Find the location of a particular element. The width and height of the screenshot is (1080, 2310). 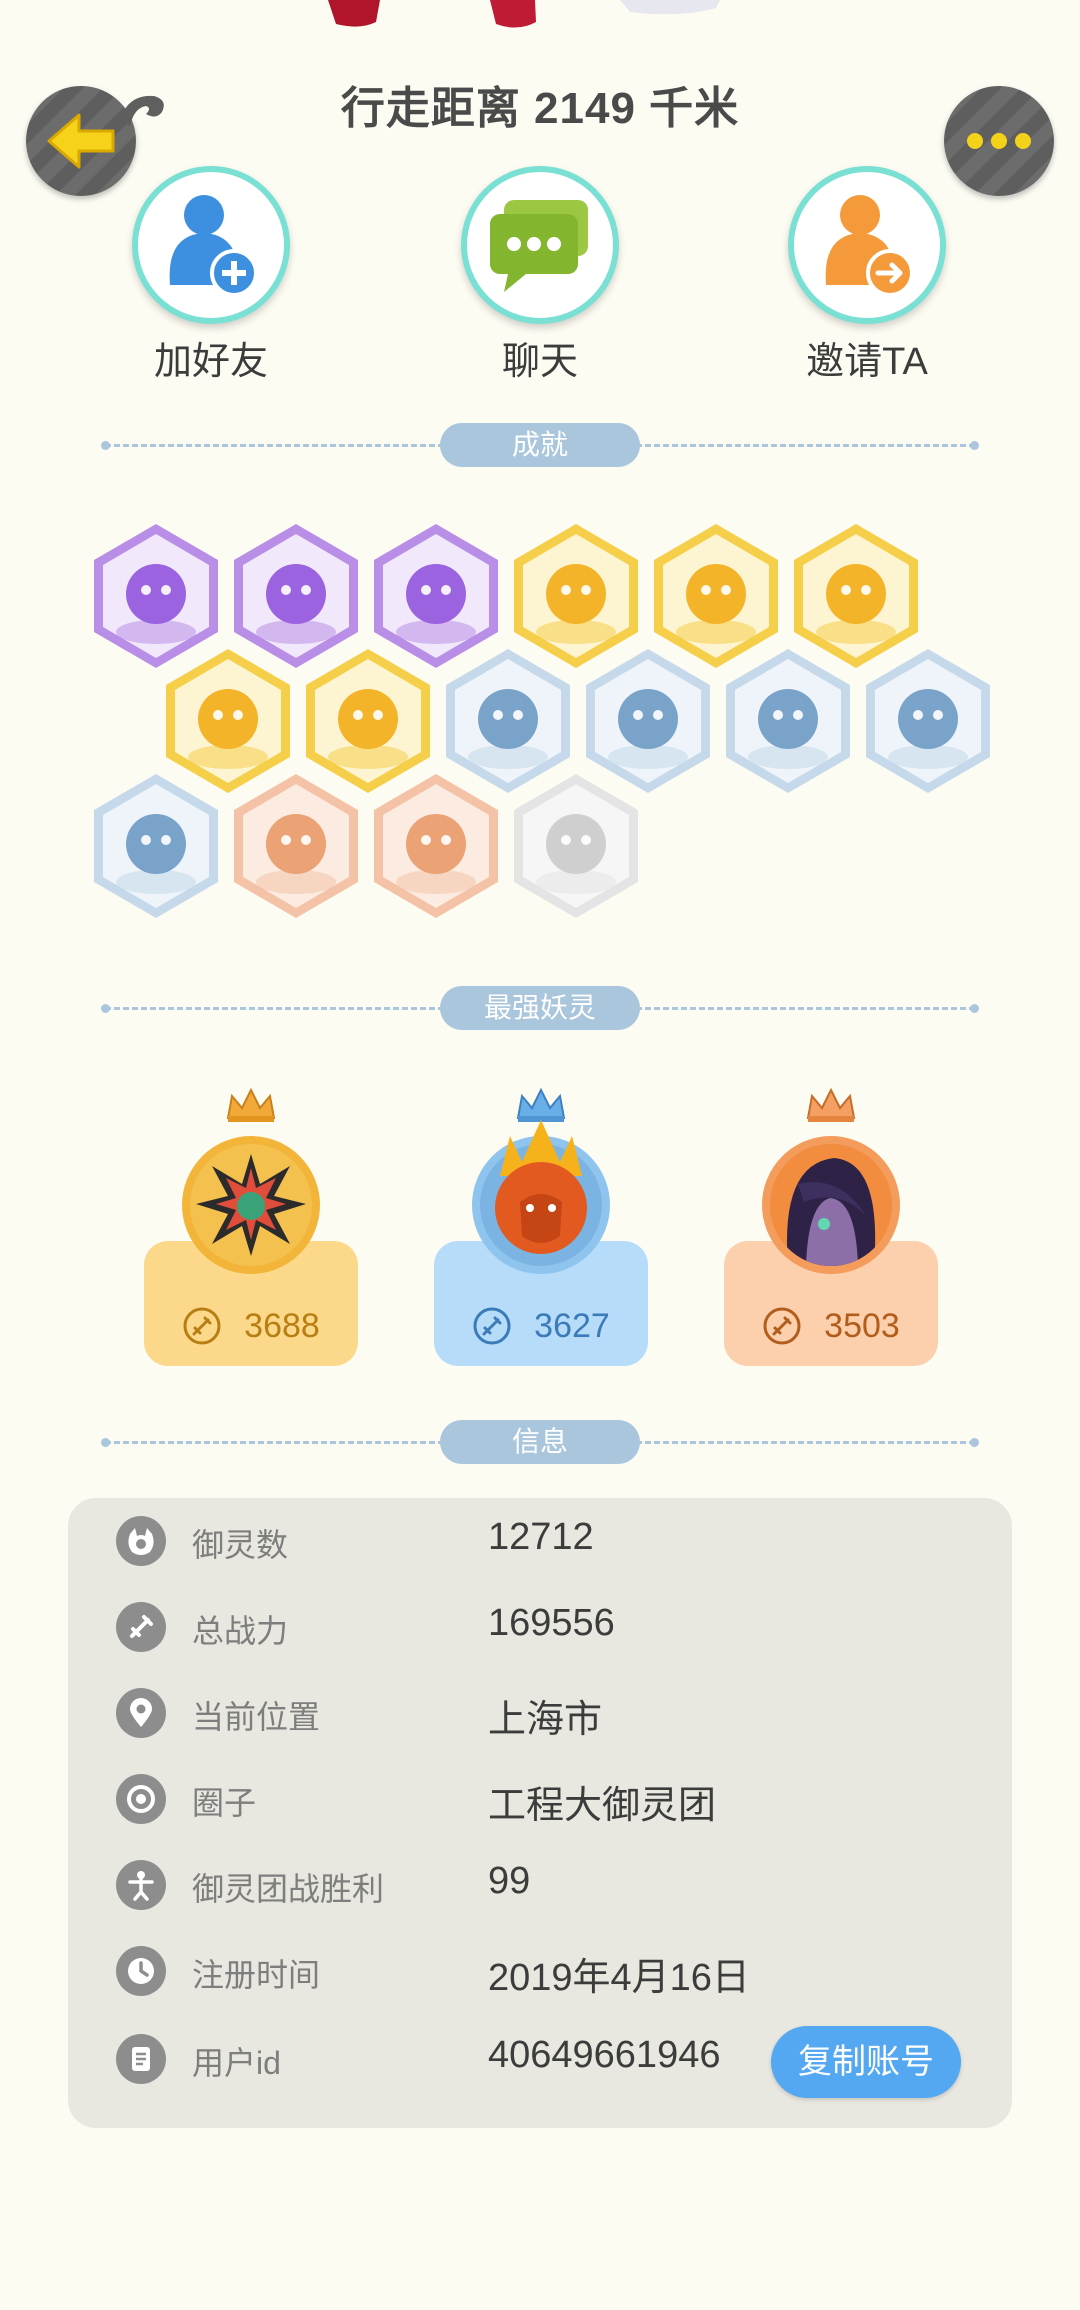

shield-badge-icon is located at coordinates (156, 846).